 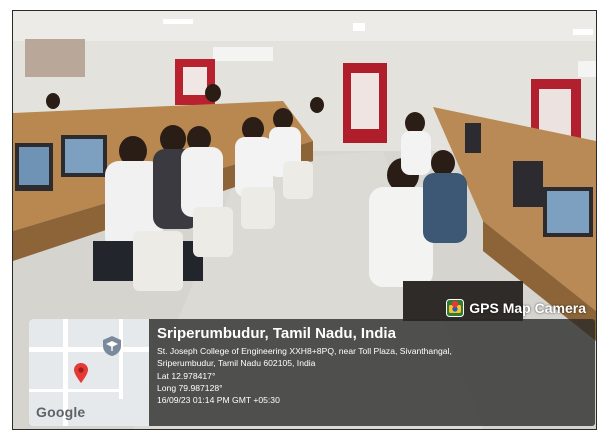 I want to click on gps-map-camera-badge: GPS Map Camera, so click(x=516, y=308).